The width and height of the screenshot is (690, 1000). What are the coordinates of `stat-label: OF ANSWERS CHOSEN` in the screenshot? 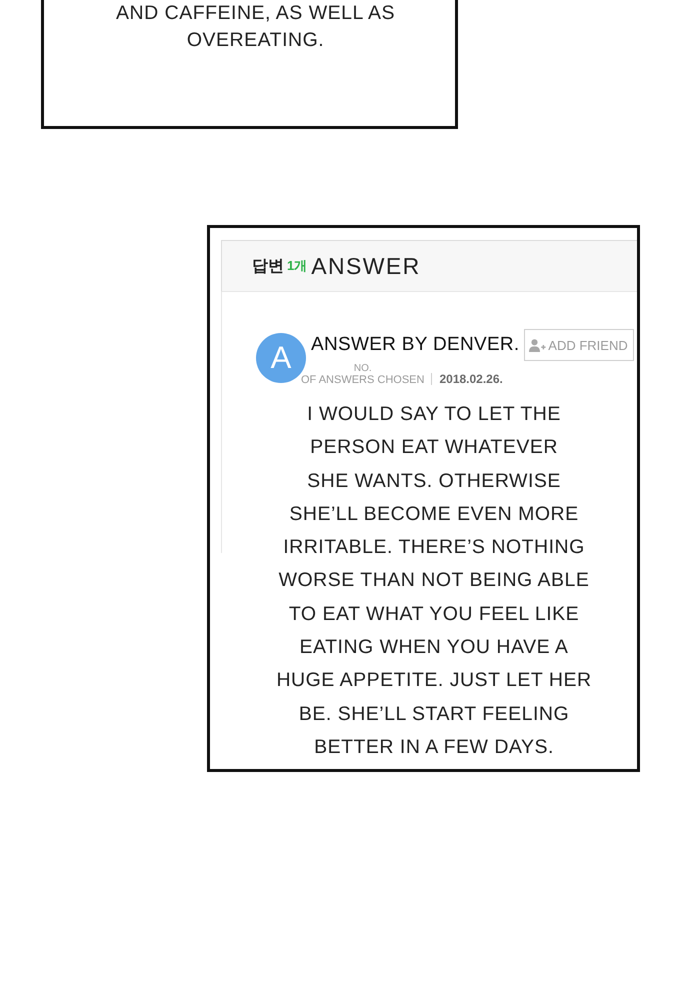 It's located at (362, 380).